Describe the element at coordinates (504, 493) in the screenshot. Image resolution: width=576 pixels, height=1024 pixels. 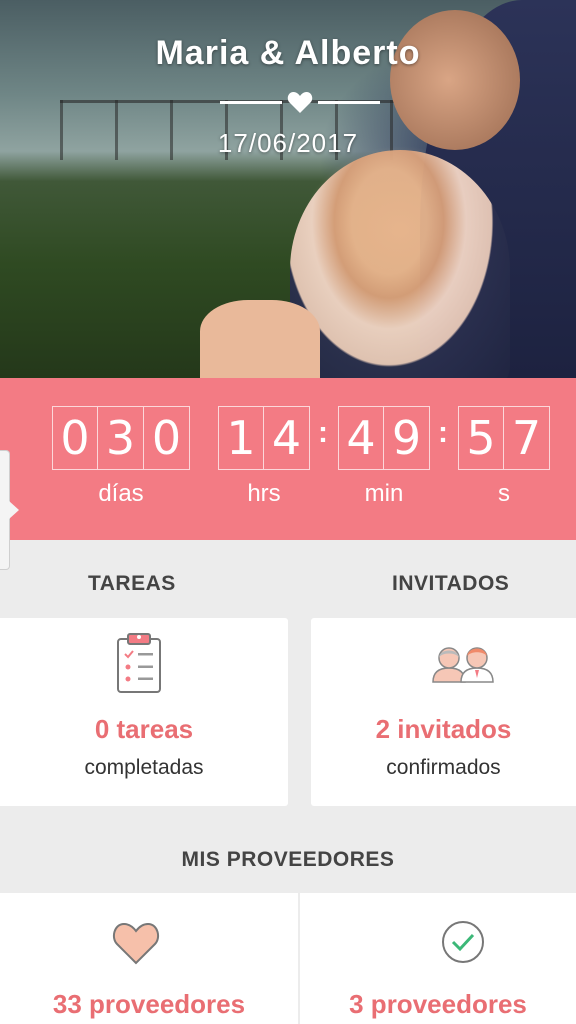
I see `seconds-label: s` at that location.